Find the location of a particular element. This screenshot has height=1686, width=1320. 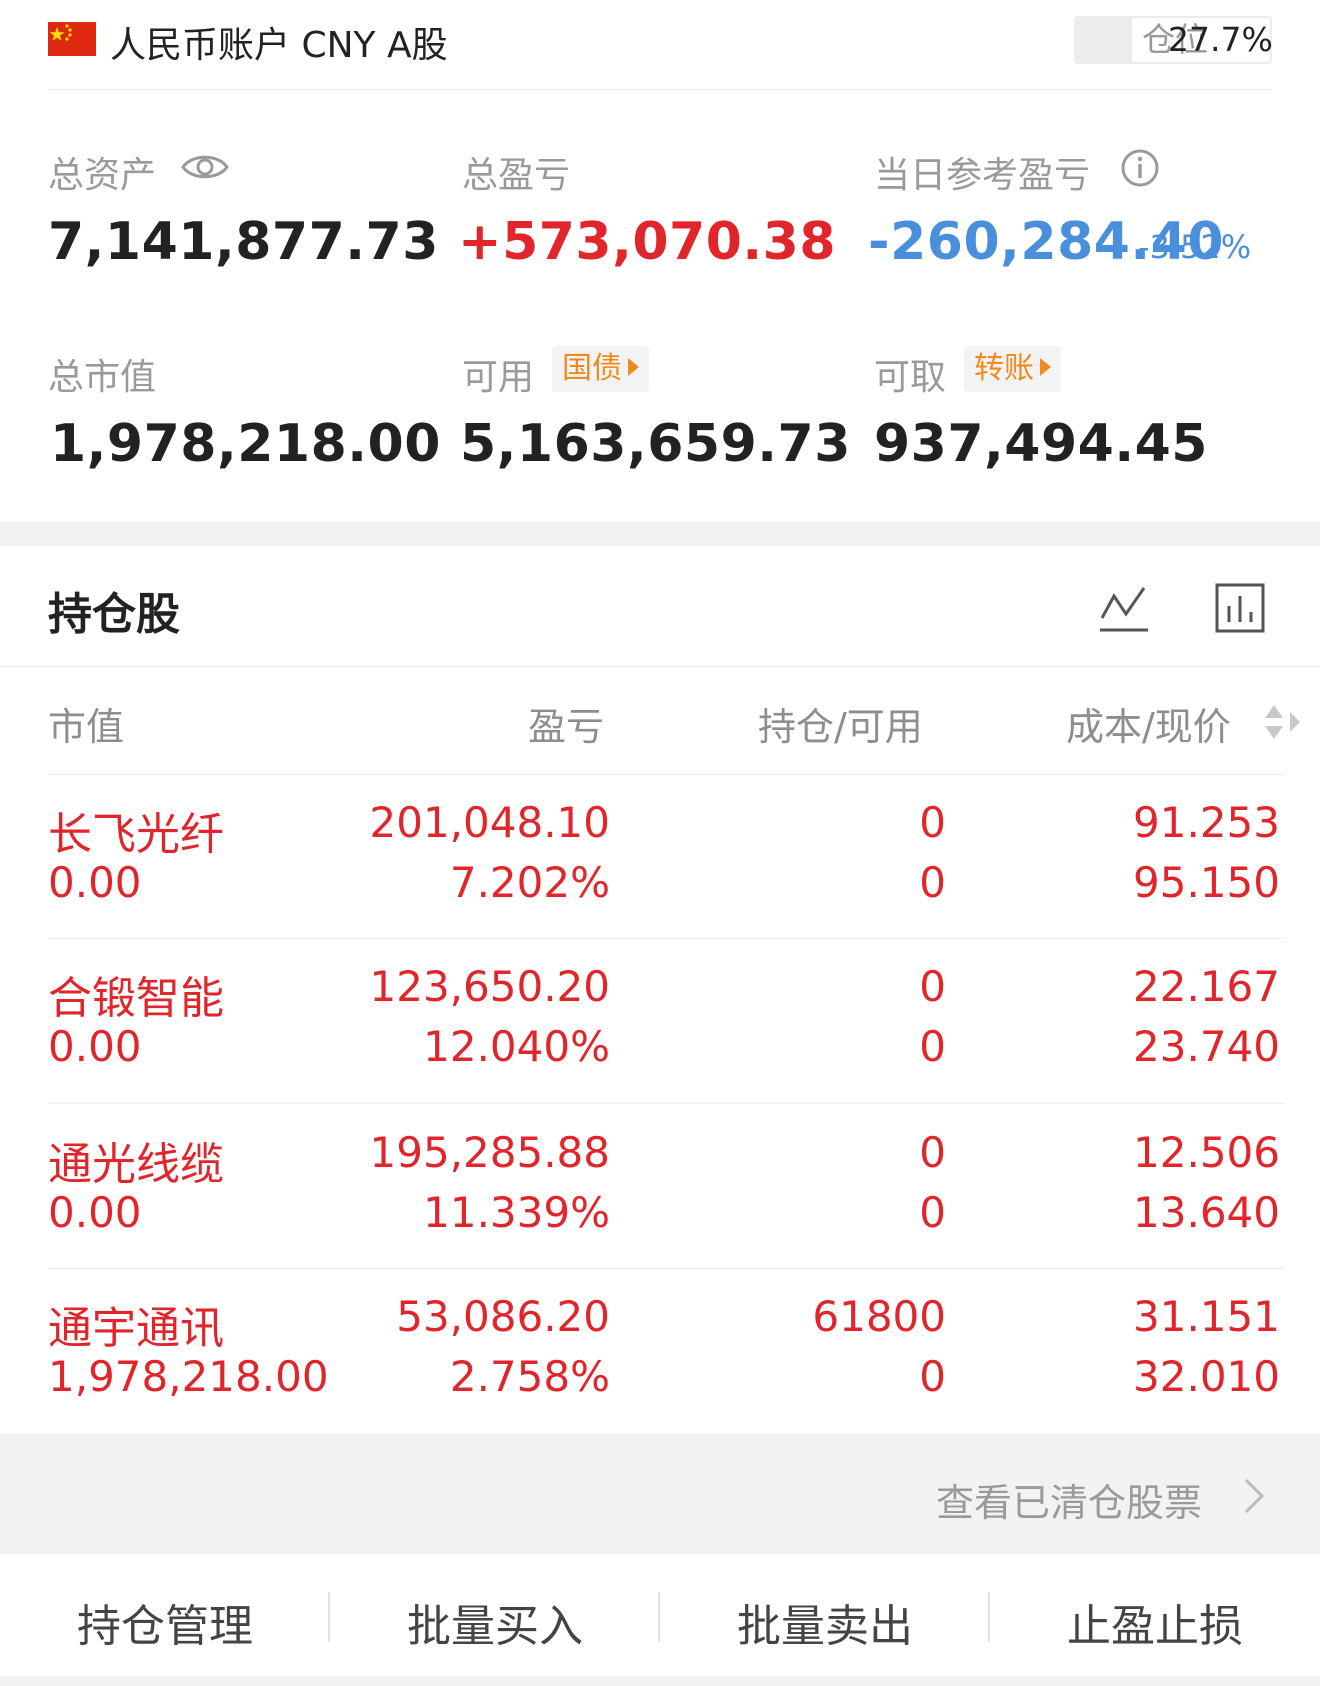

withdrawable-label: 可取 is located at coordinates (910, 377).